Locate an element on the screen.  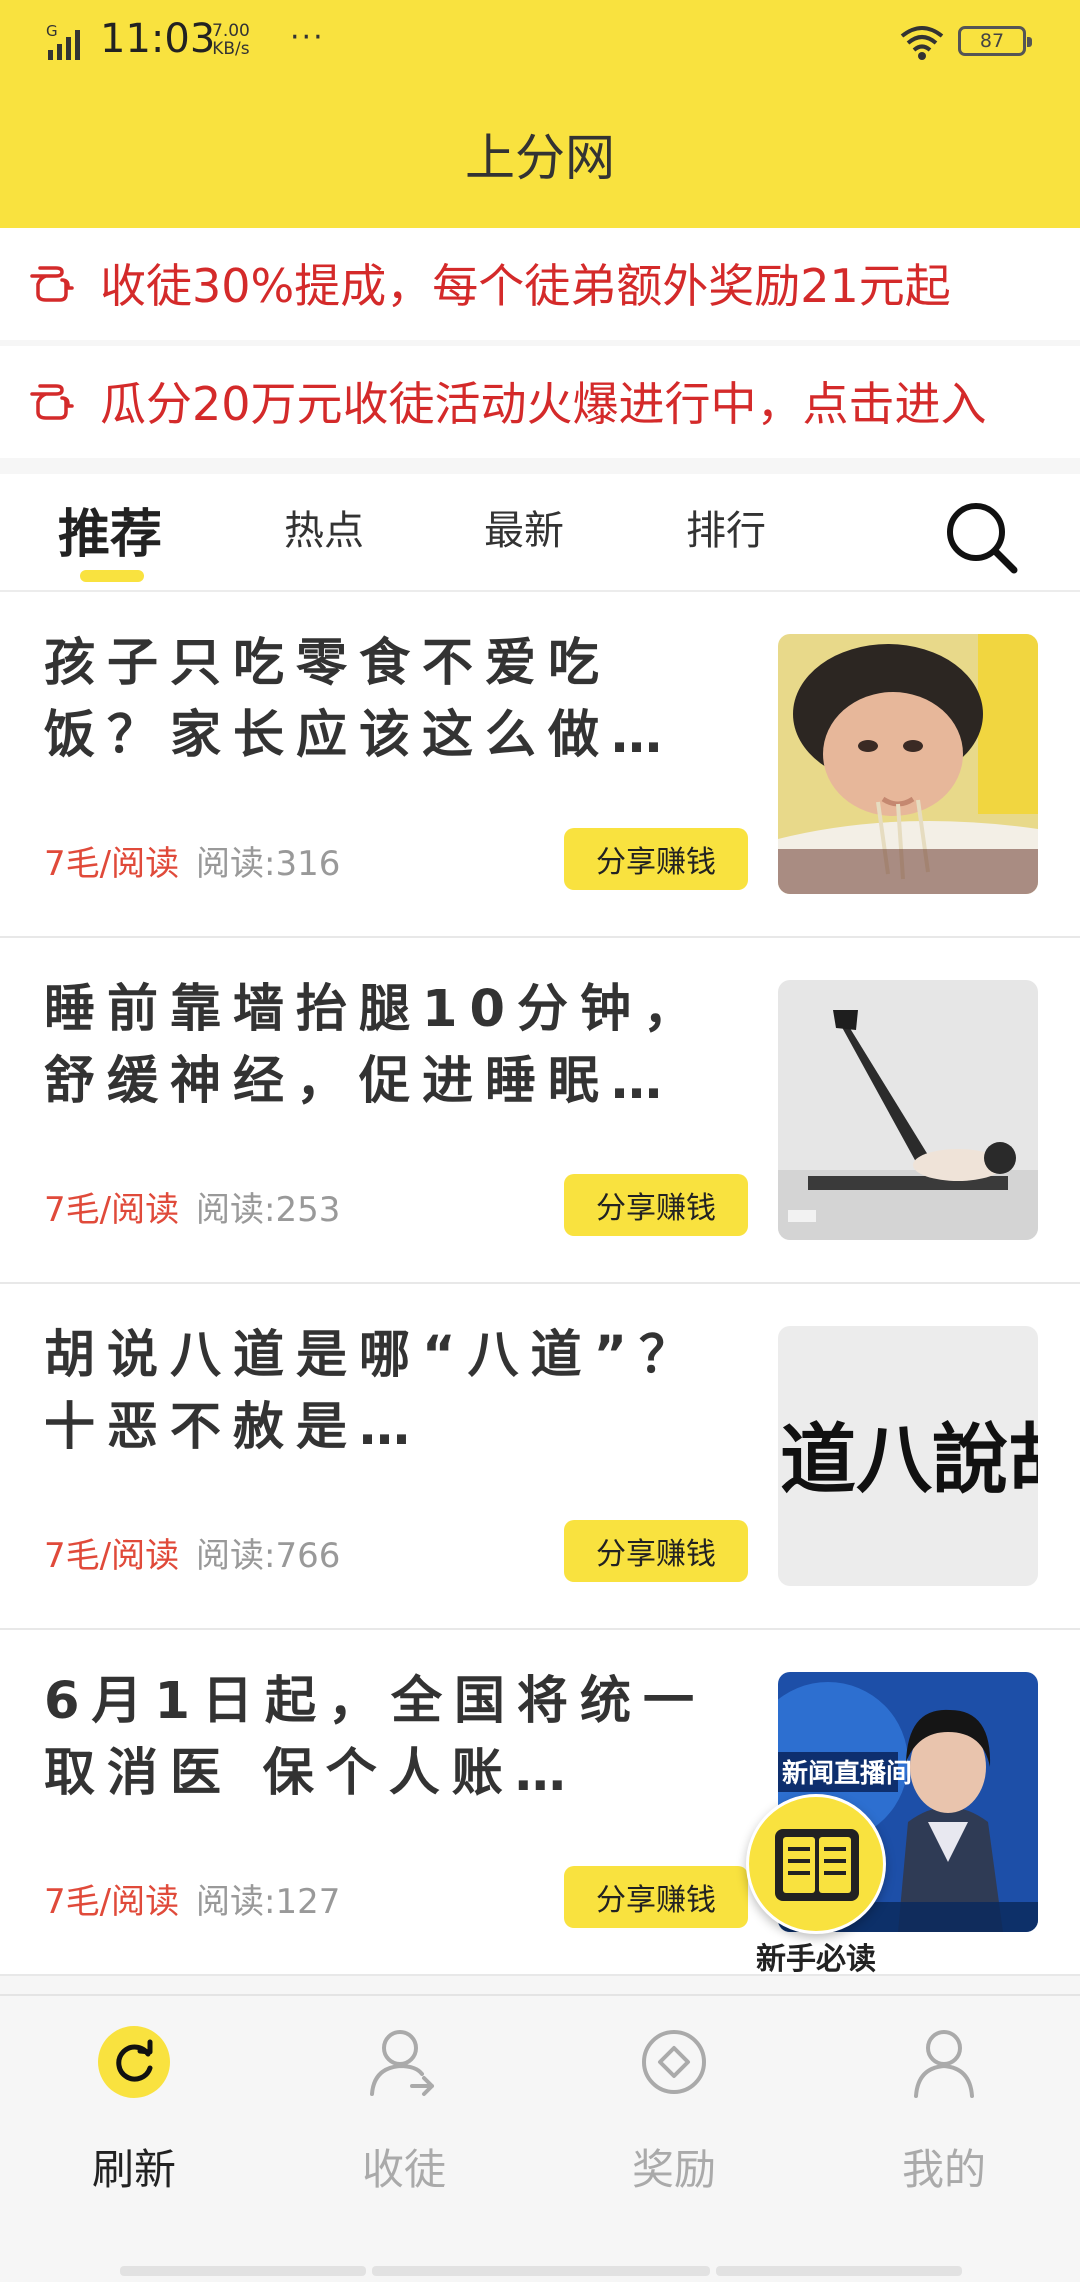
nav-label: 收徒 is located at coordinates (403, 2169).